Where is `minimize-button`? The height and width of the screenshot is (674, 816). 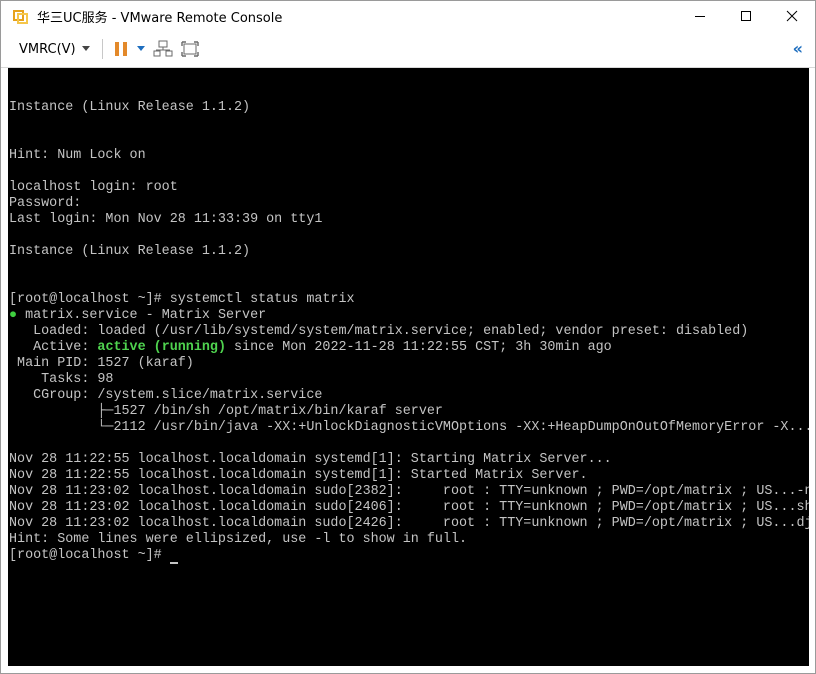
minimize-button is located at coordinates (700, 16).